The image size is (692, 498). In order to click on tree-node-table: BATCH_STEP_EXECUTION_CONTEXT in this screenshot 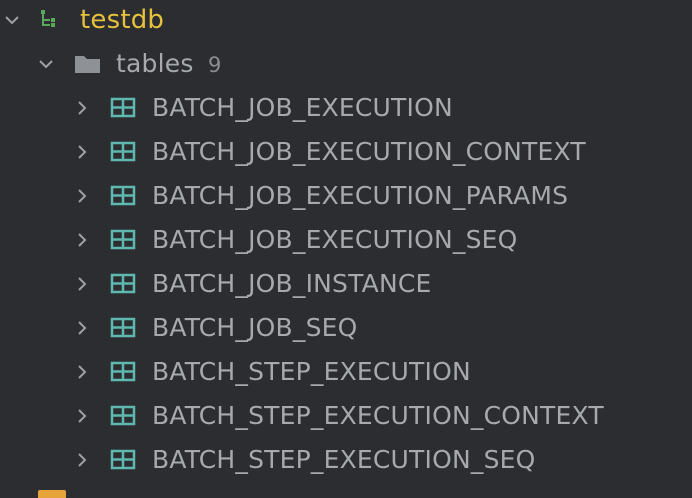, I will do `click(346, 416)`.